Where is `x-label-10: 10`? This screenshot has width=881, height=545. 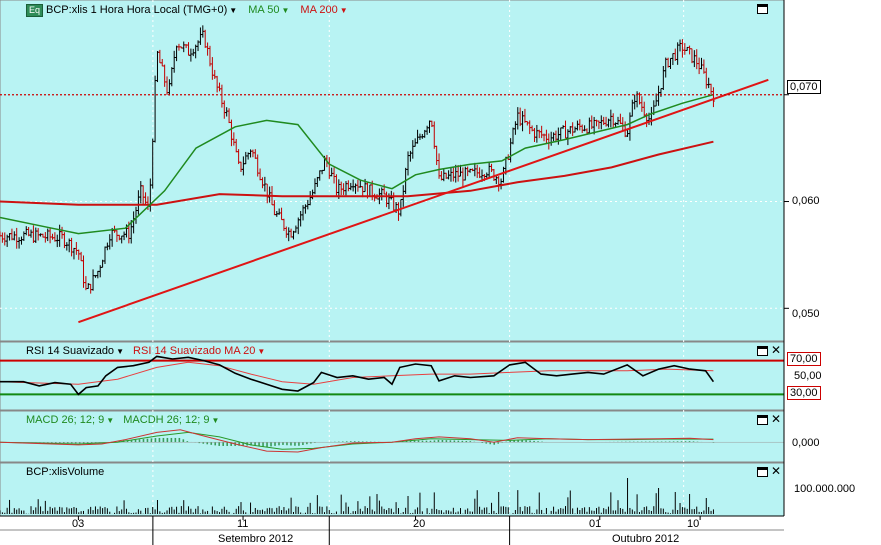 x-label-10: 10 is located at coordinates (693, 524).